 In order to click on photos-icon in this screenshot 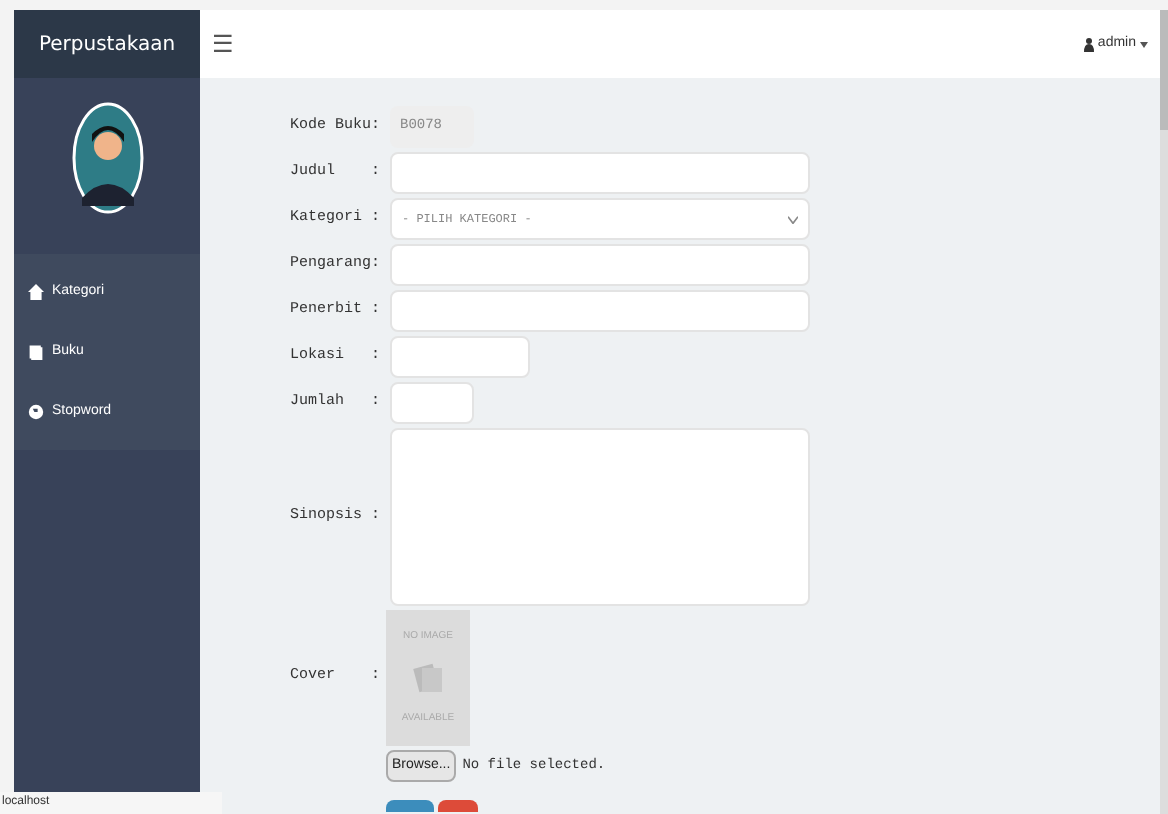, I will do `click(428, 678)`.